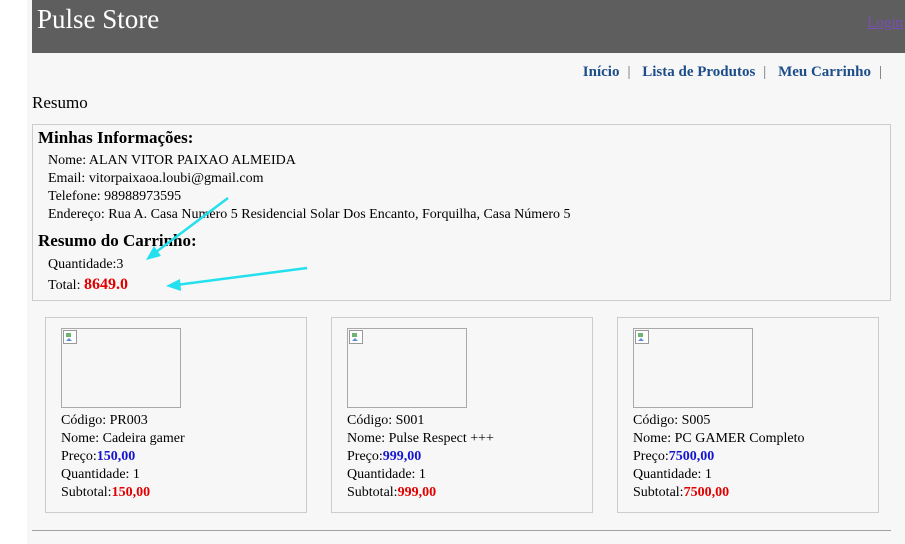  What do you see at coordinates (410, 420) in the screenshot?
I see `product-code-value: S001` at bounding box center [410, 420].